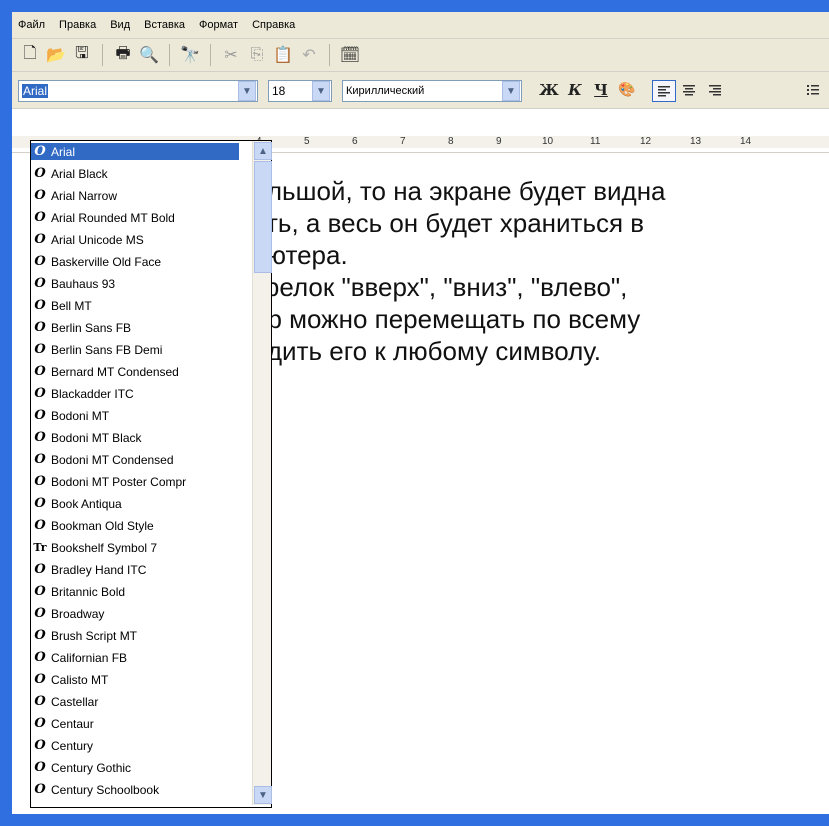 This screenshot has height=826, width=829. I want to click on font-list-item: O Berlin Sans FB, so click(135, 327).